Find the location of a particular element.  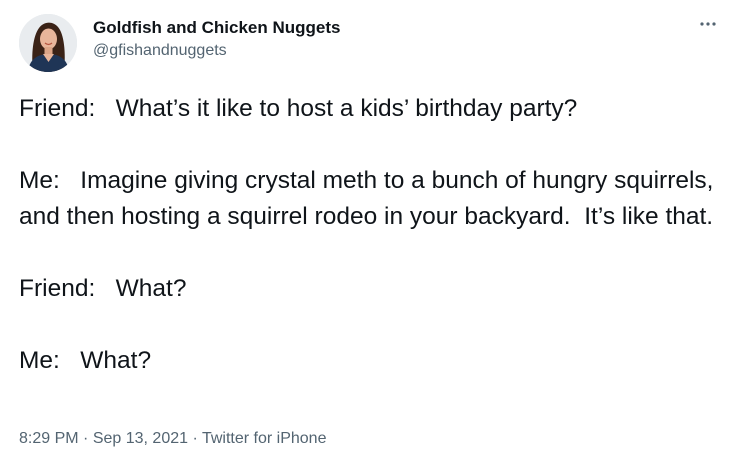

avatar is located at coordinates (48, 43).